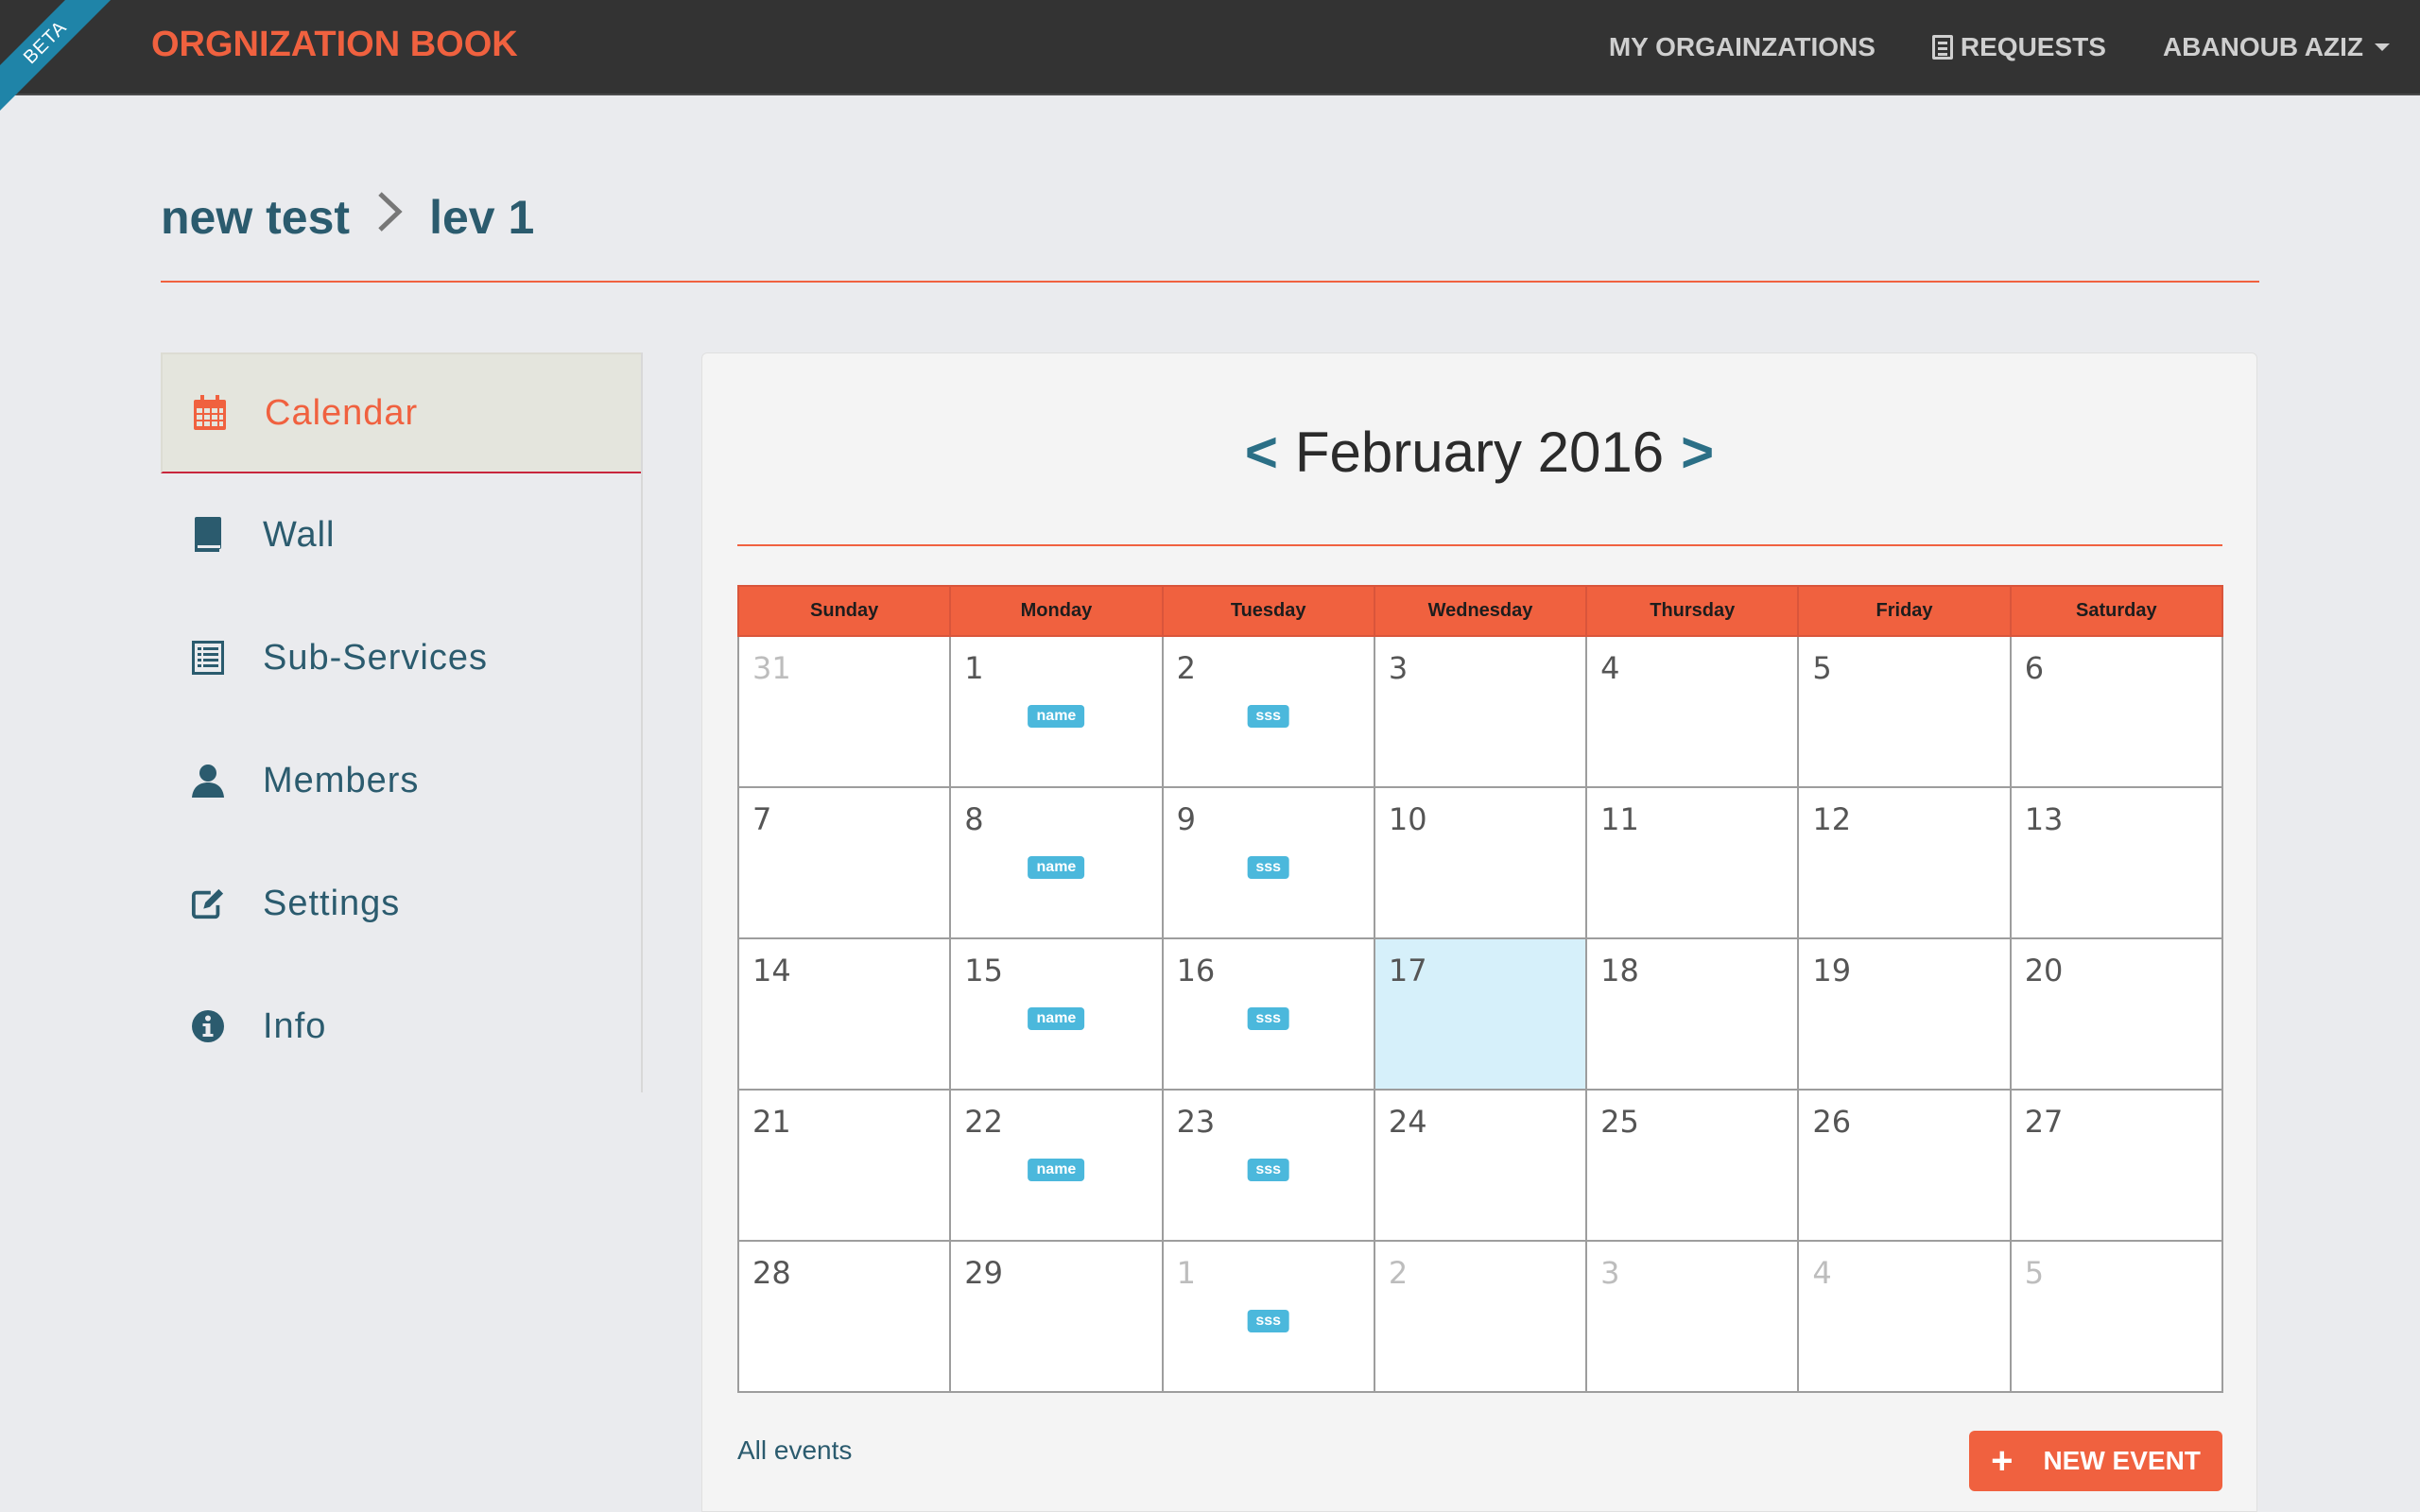 The width and height of the screenshot is (2420, 1512). I want to click on edit-icon, so click(208, 903).